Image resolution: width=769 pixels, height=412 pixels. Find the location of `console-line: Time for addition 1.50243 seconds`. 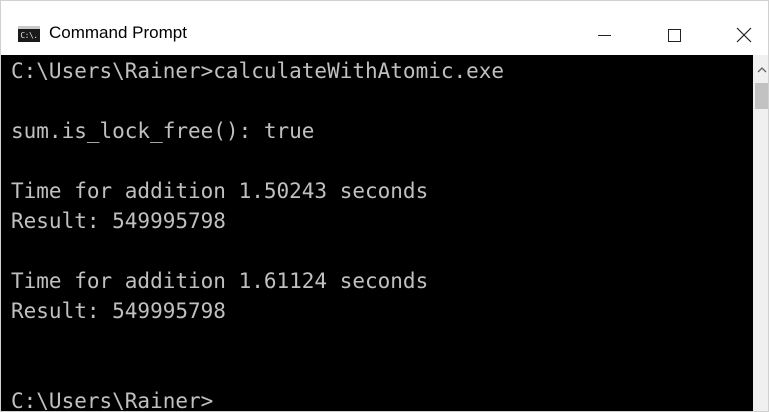

console-line: Time for addition 1.50243 seconds is located at coordinates (220, 191).